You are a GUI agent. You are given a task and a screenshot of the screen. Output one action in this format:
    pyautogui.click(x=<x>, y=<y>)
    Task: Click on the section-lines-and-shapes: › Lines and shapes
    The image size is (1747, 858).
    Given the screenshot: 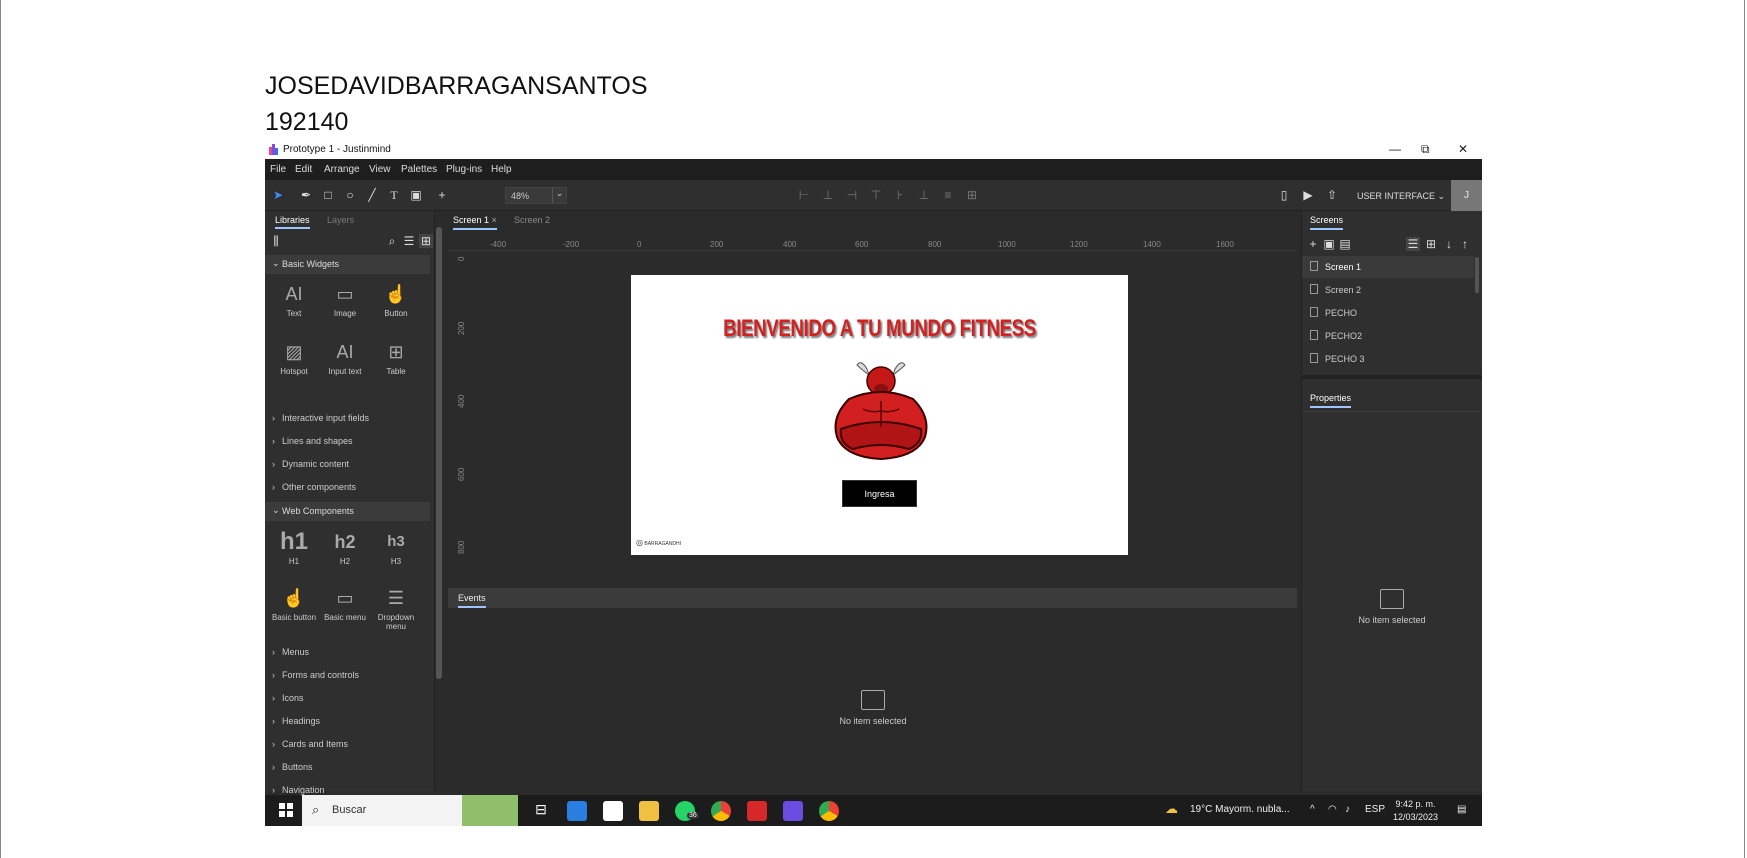 What is the action you would take?
    pyautogui.click(x=312, y=441)
    